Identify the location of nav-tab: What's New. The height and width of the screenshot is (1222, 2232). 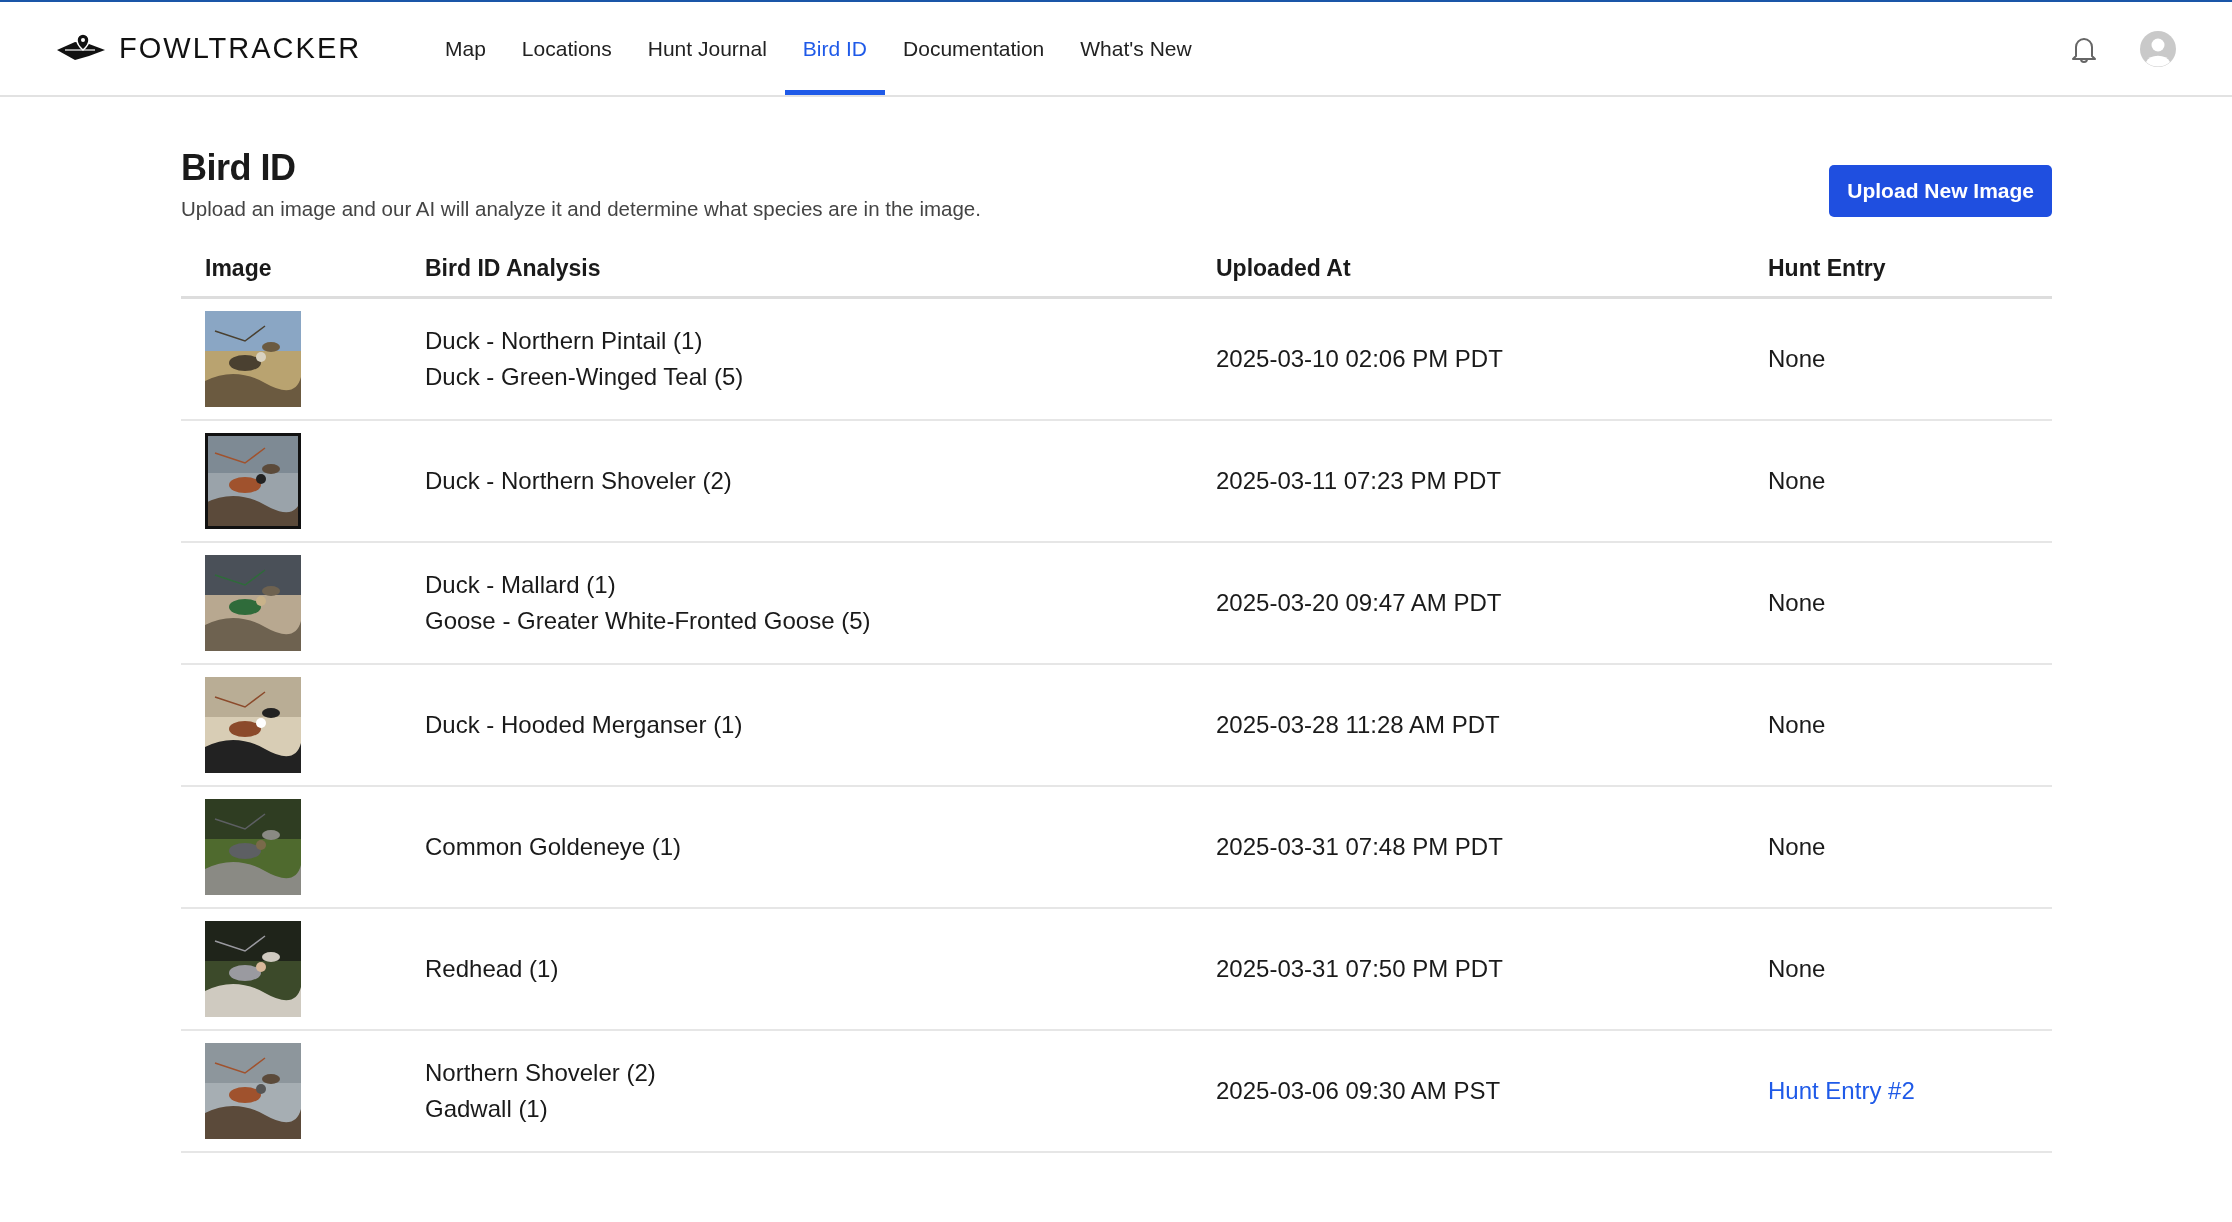
(1136, 48).